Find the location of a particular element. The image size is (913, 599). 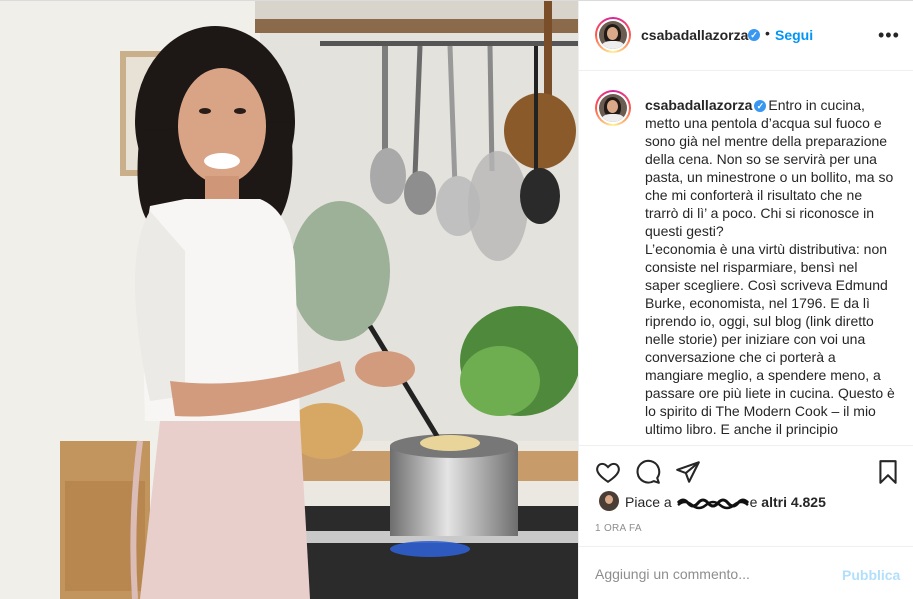

share-icon is located at coordinates (688, 472).